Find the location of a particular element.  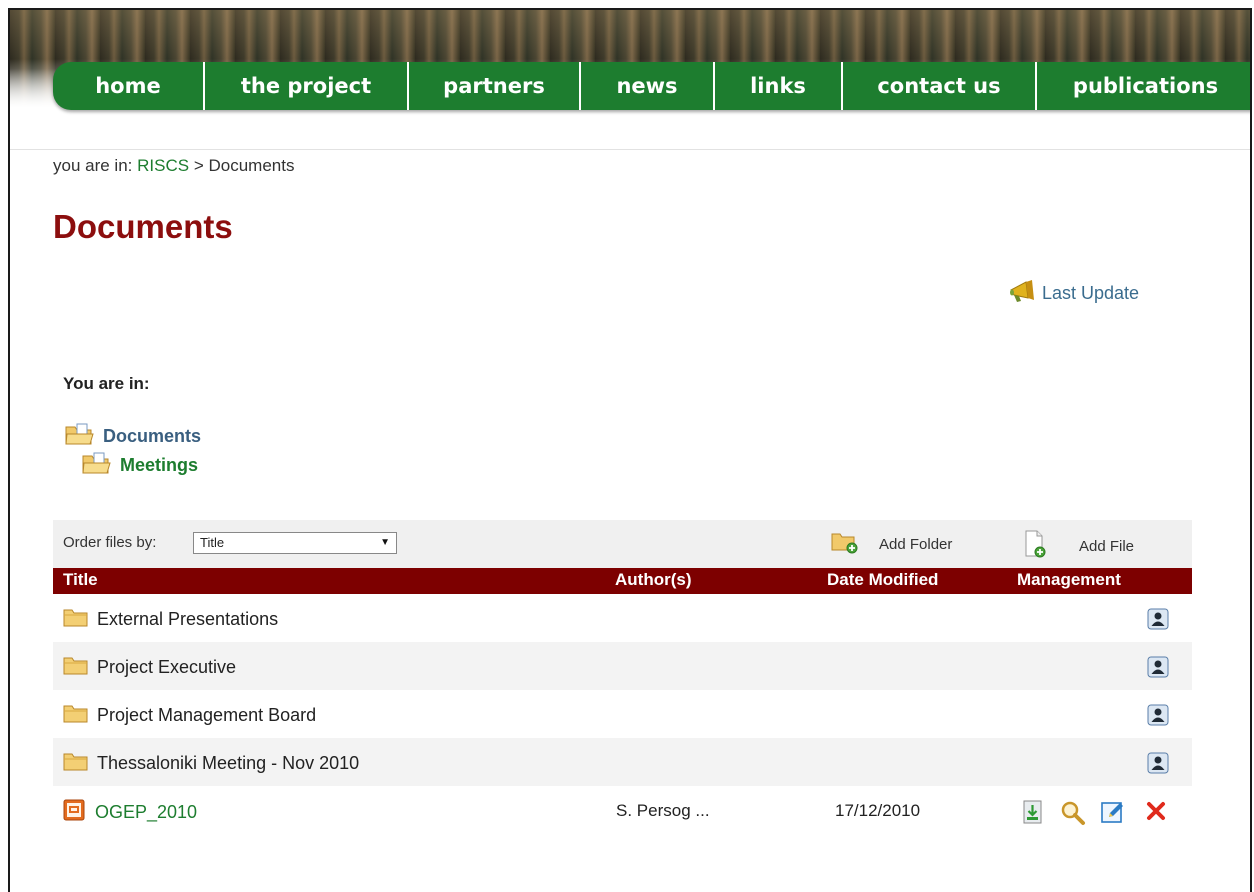

divider is located at coordinates (630, 149).